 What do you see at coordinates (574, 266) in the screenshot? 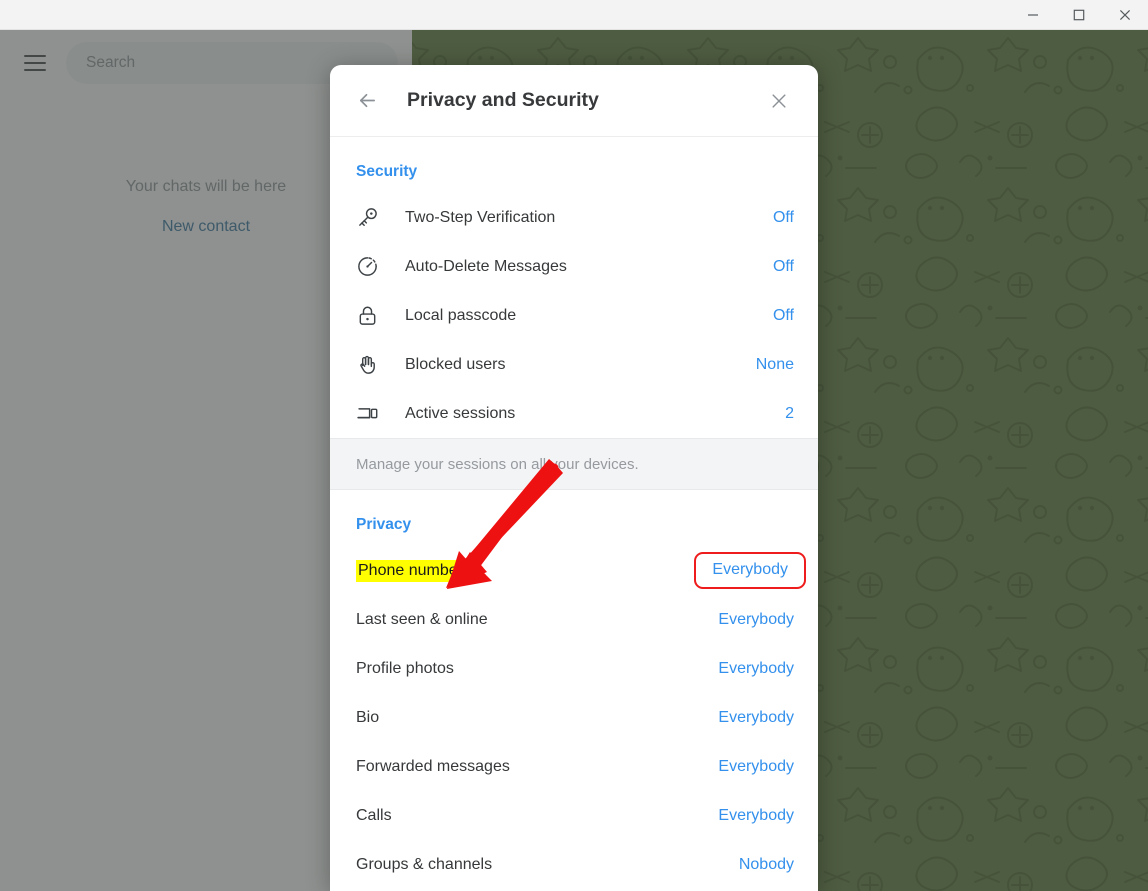
I see `row-auto-delete-messages: Auto-Delete Messages Off` at bounding box center [574, 266].